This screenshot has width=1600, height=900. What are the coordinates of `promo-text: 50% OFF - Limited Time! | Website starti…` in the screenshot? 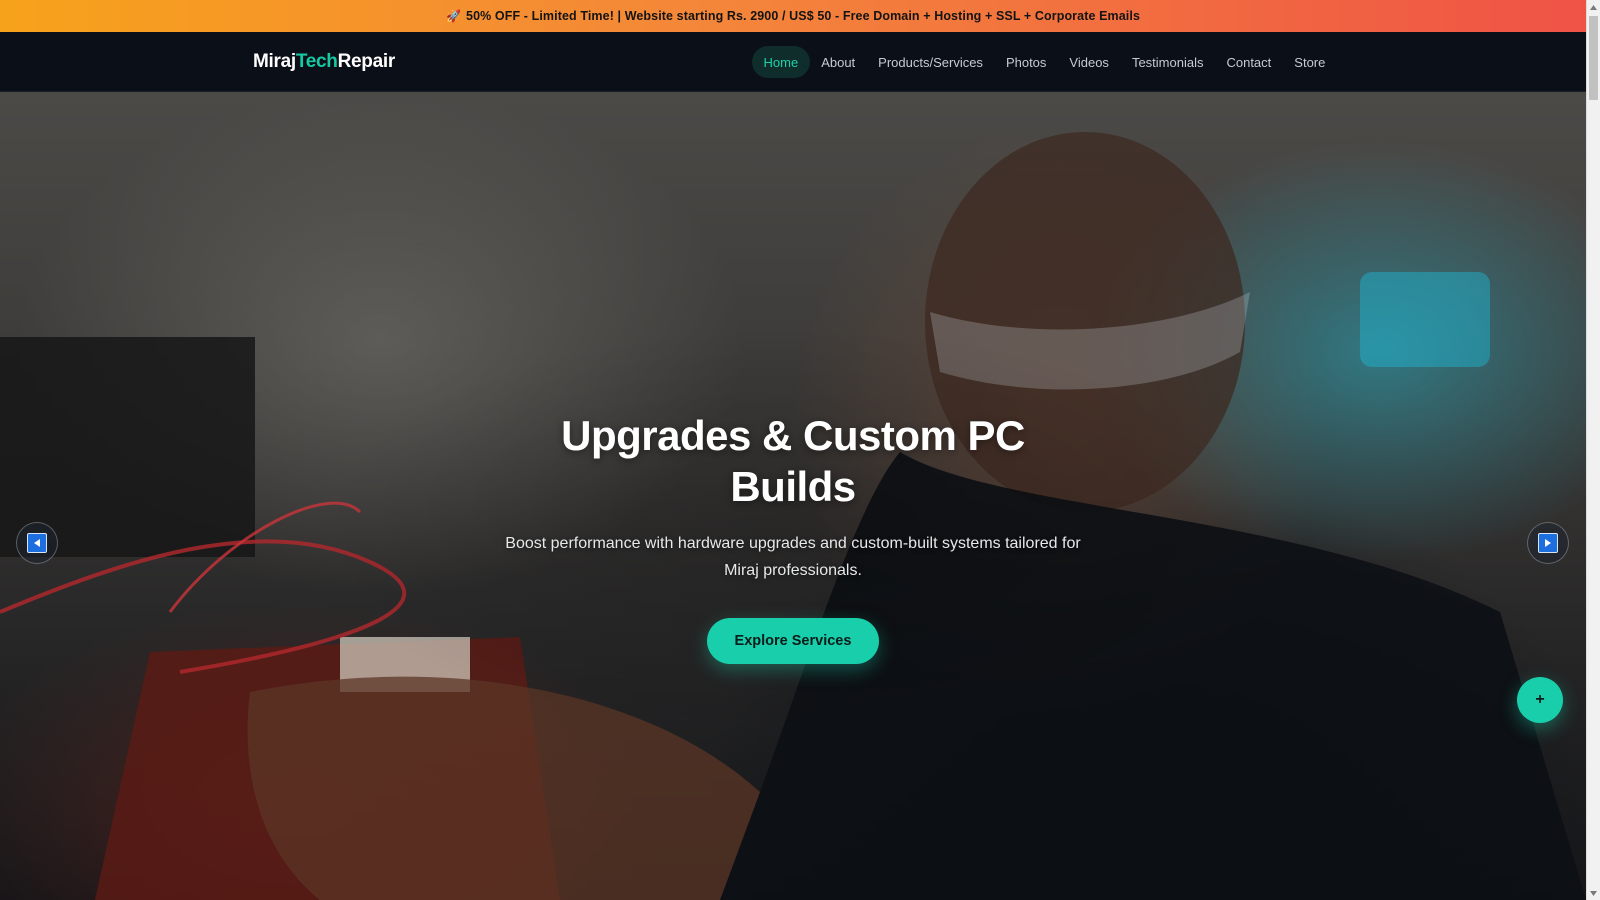 It's located at (803, 16).